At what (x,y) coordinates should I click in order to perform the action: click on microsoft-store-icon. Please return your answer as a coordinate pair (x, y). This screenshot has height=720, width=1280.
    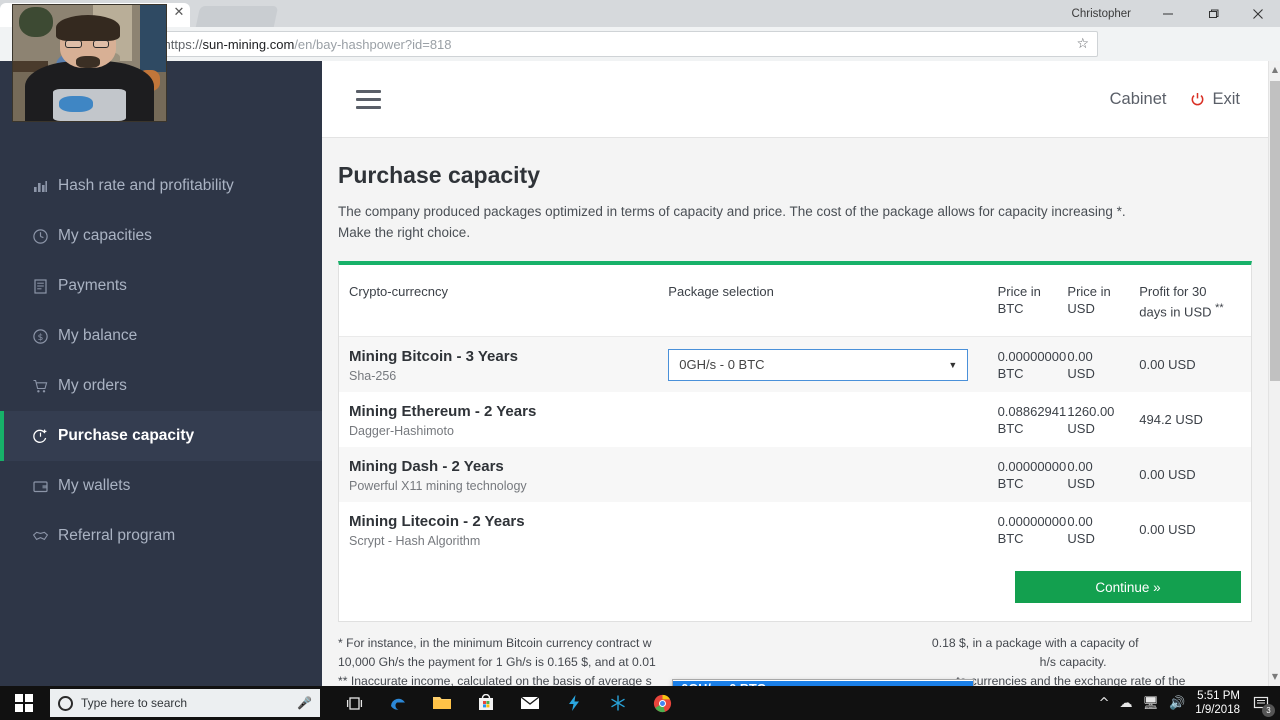
    Looking at the image, I should click on (486, 703).